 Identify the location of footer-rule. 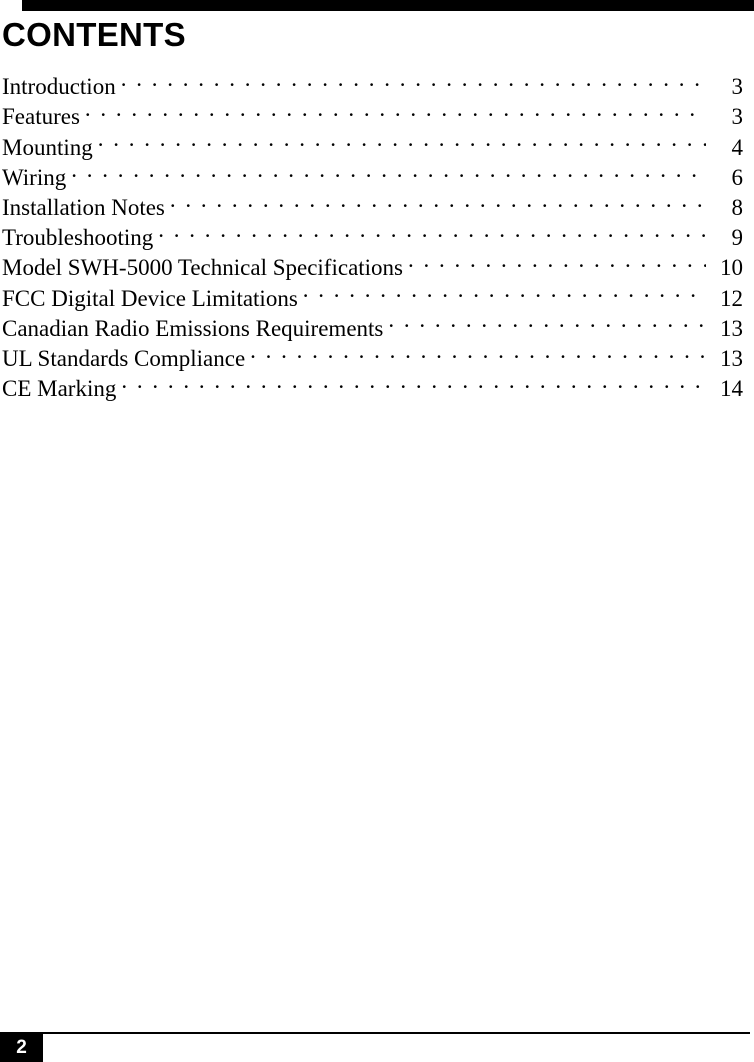
(375, 1033).